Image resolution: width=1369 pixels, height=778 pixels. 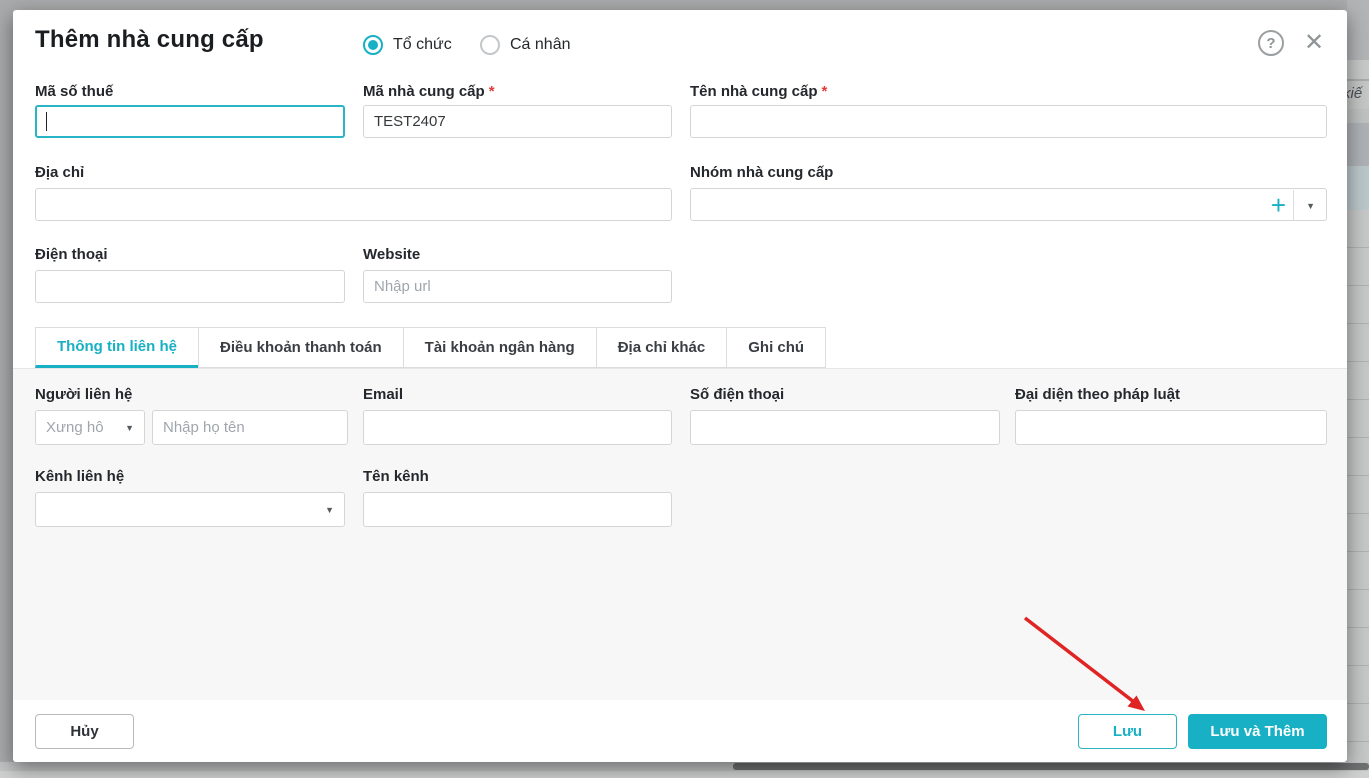 I want to click on tab-contact-info: Thông tin liên hệ, so click(x=117, y=347).